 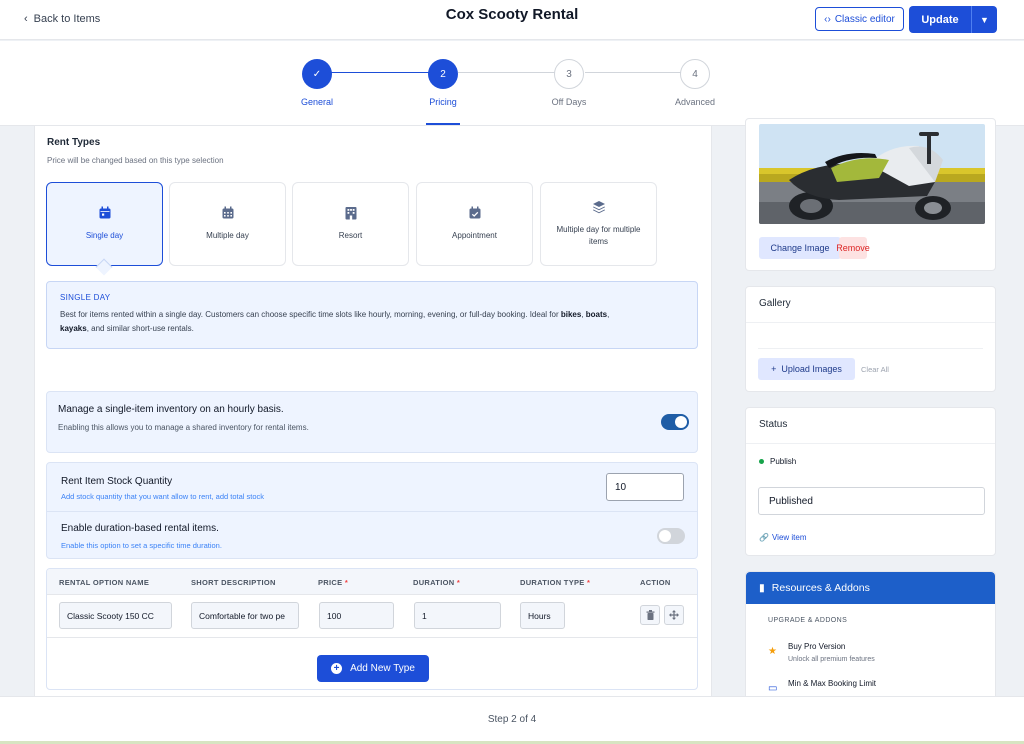 What do you see at coordinates (245, 615) in the screenshot?
I see `rental-desc-input` at bounding box center [245, 615].